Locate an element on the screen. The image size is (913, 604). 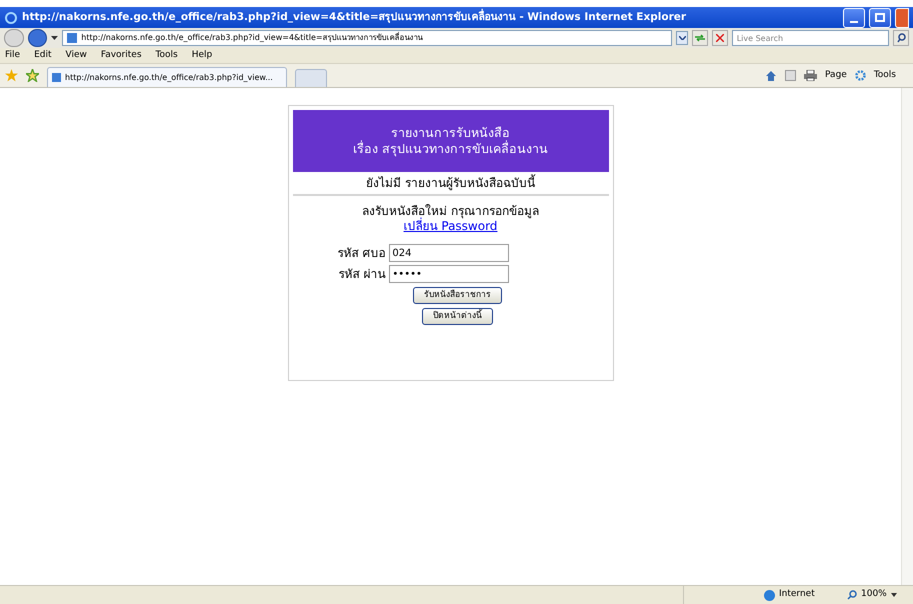
forward-button is located at coordinates (38, 38).